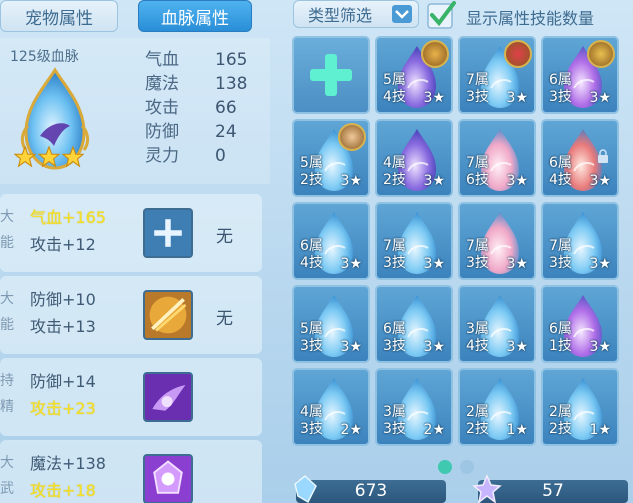  I want to click on show-counts-label: 显示属性技能数量, so click(530, 18).